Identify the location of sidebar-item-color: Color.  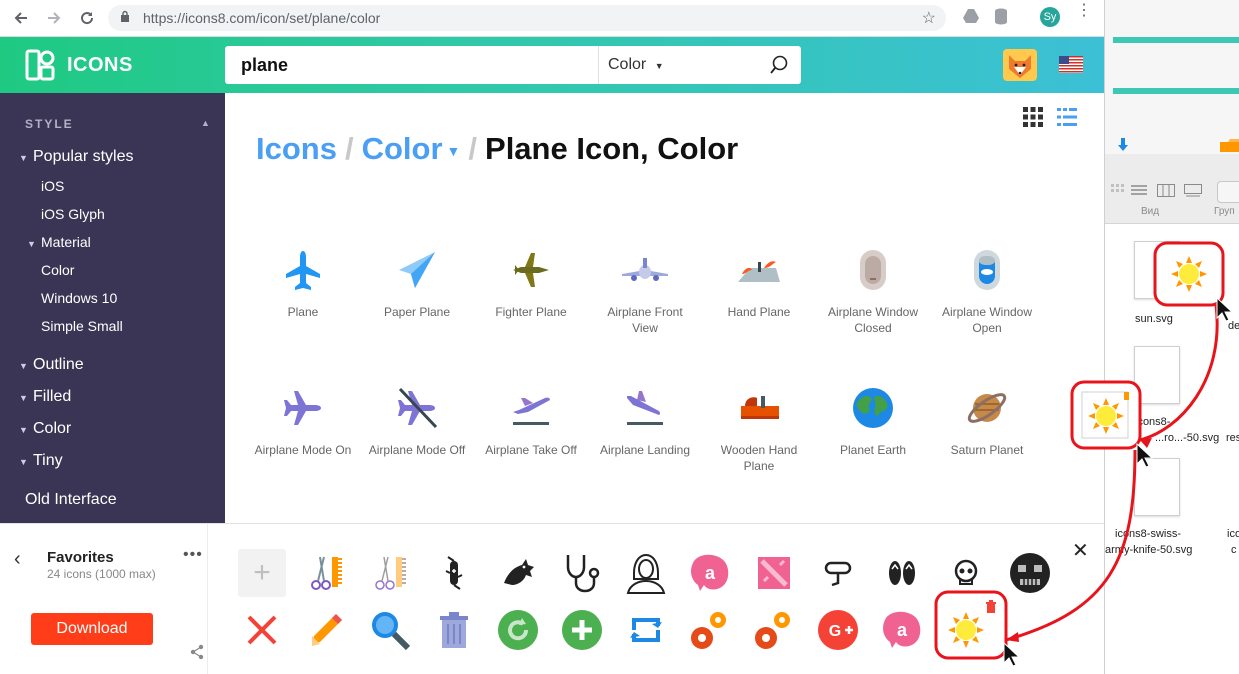
(57, 270).